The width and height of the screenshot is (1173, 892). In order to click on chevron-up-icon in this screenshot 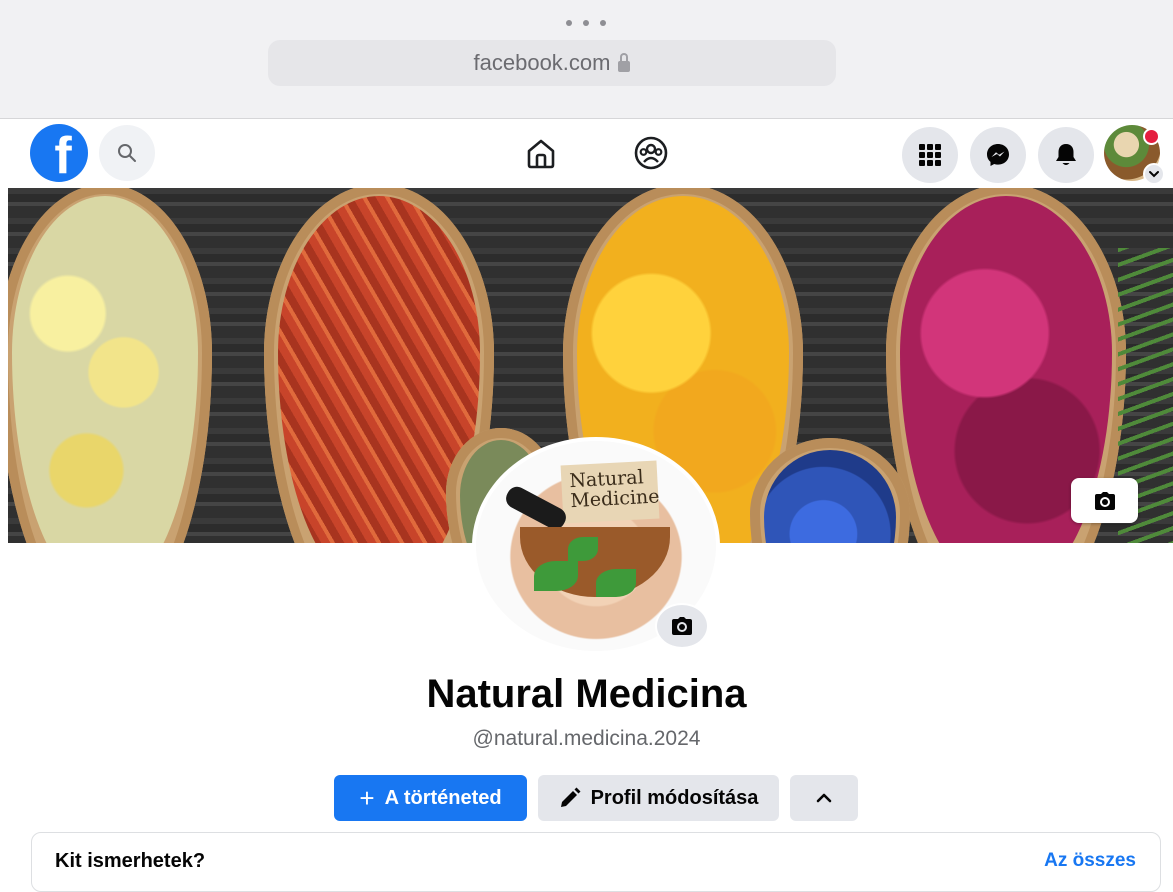, I will do `click(824, 798)`.